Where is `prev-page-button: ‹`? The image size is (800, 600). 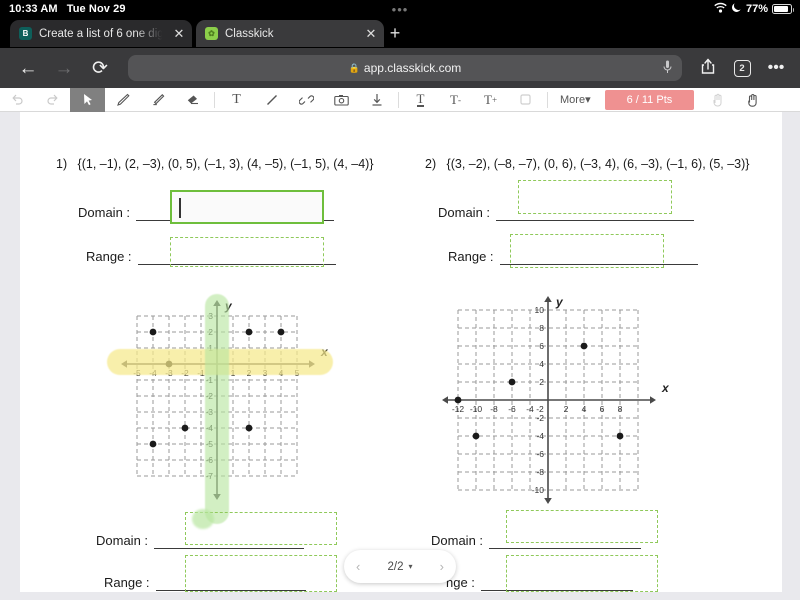 prev-page-button: ‹ is located at coordinates (358, 566).